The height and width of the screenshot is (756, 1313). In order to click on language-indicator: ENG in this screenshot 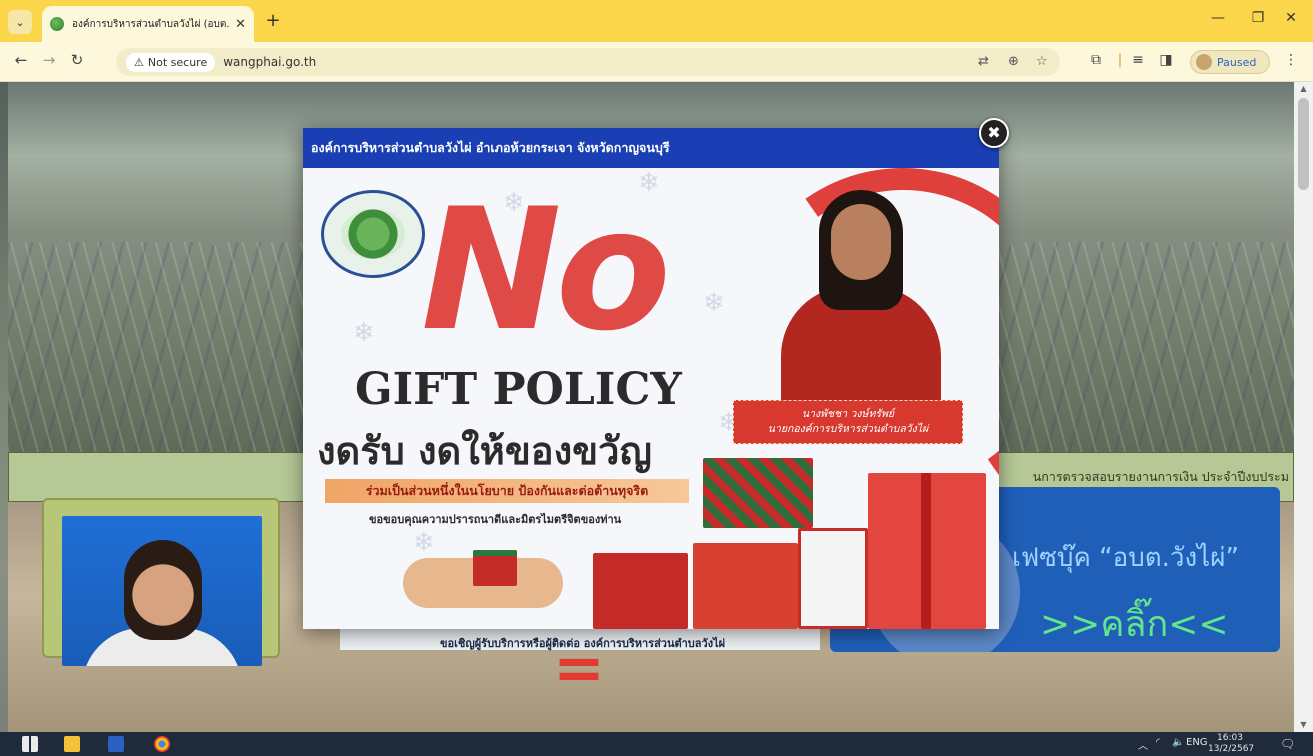, I will do `click(1197, 742)`.